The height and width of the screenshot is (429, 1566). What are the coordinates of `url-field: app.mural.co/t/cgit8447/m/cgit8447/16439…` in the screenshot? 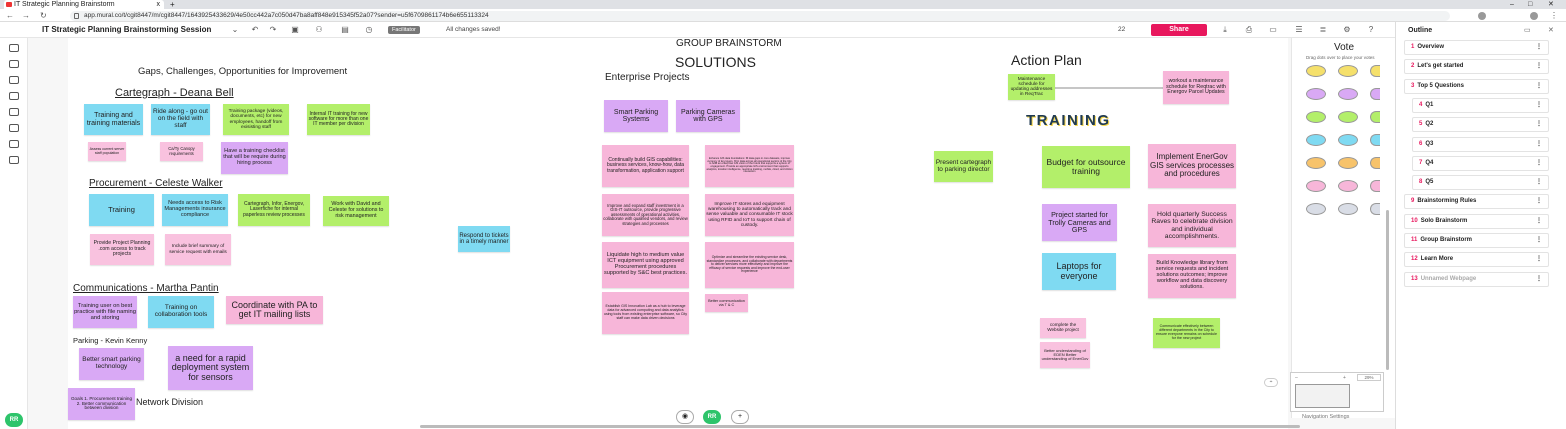 It's located at (760, 16).